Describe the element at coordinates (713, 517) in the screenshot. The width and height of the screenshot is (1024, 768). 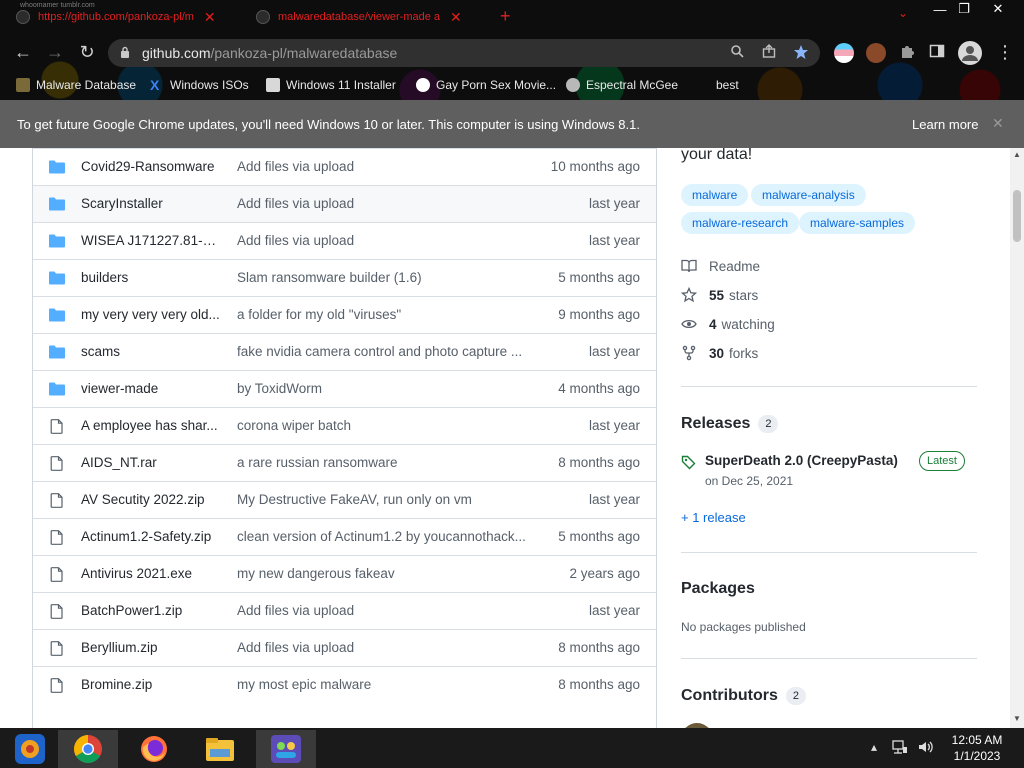
I see `more-releases-link: + 1 release` at that location.